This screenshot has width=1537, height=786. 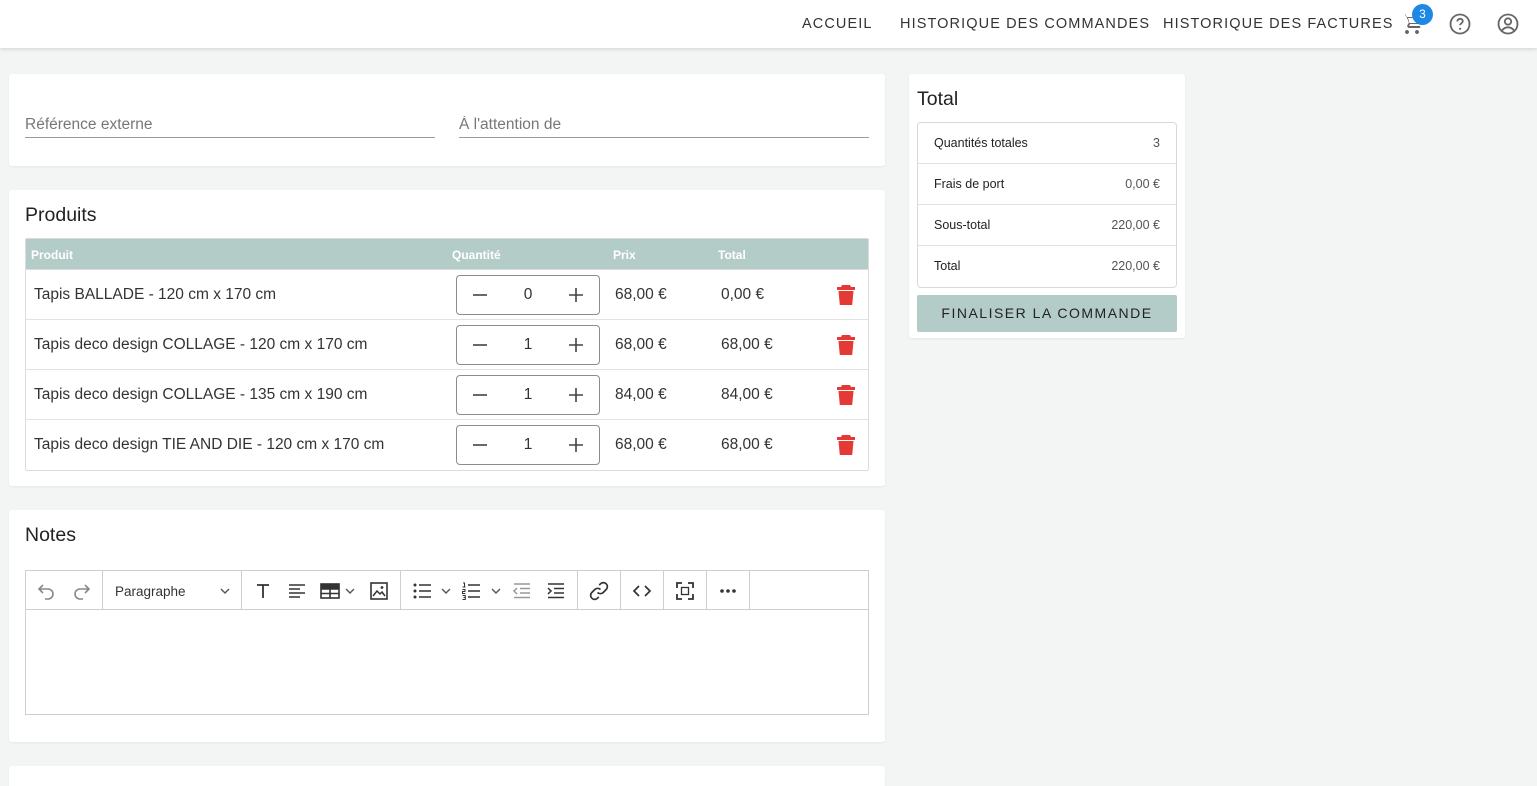 I want to click on column-header-total: Total, so click(x=732, y=255).